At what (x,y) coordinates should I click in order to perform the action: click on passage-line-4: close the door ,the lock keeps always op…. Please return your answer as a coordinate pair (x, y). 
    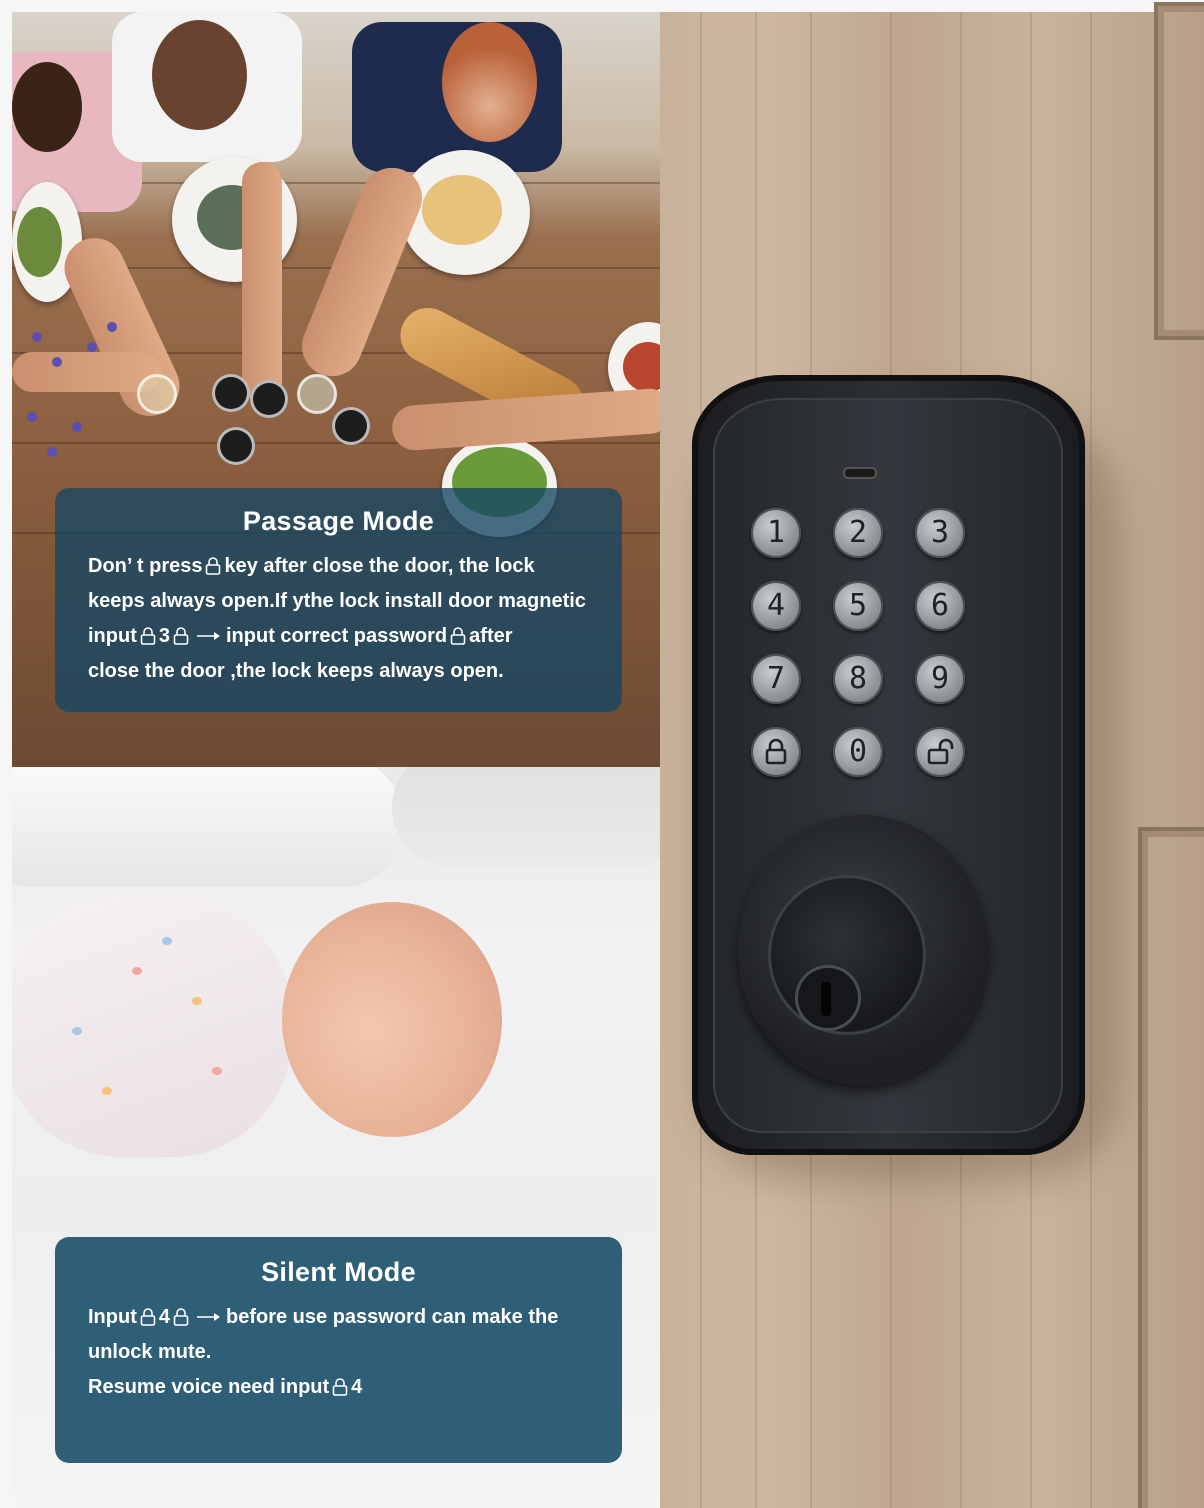
    Looking at the image, I should click on (296, 671).